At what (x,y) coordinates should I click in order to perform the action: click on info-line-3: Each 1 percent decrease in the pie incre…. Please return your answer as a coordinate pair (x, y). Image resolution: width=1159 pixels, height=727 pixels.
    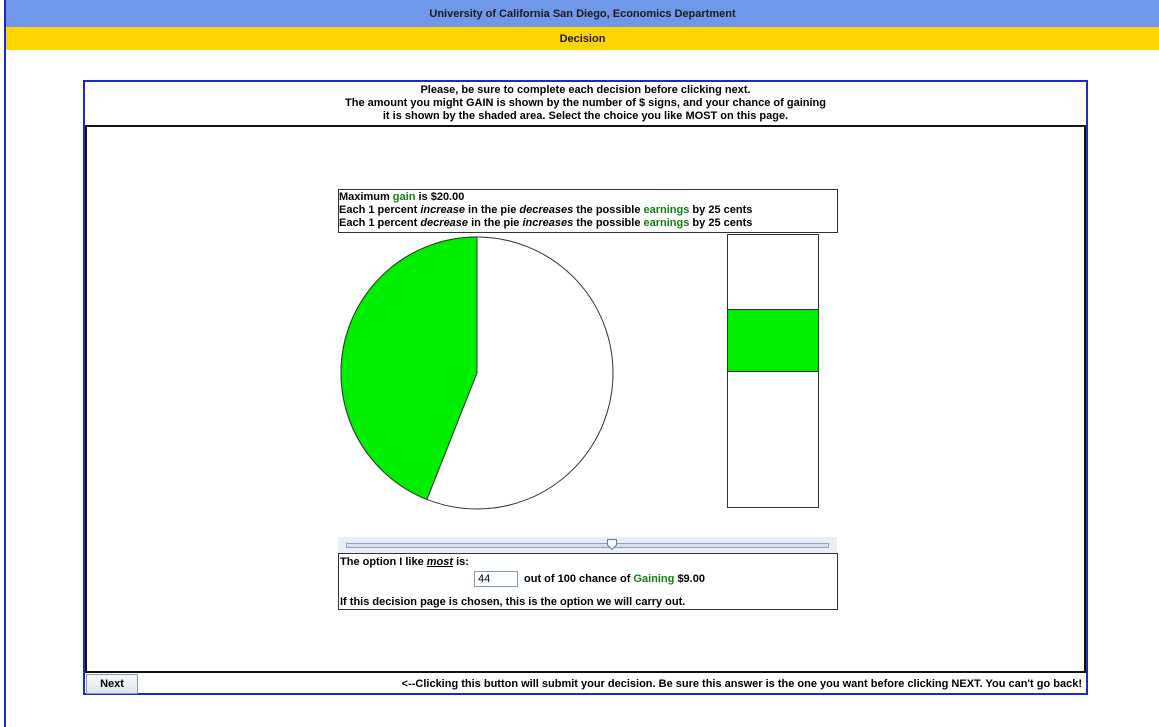
    Looking at the image, I should click on (546, 223).